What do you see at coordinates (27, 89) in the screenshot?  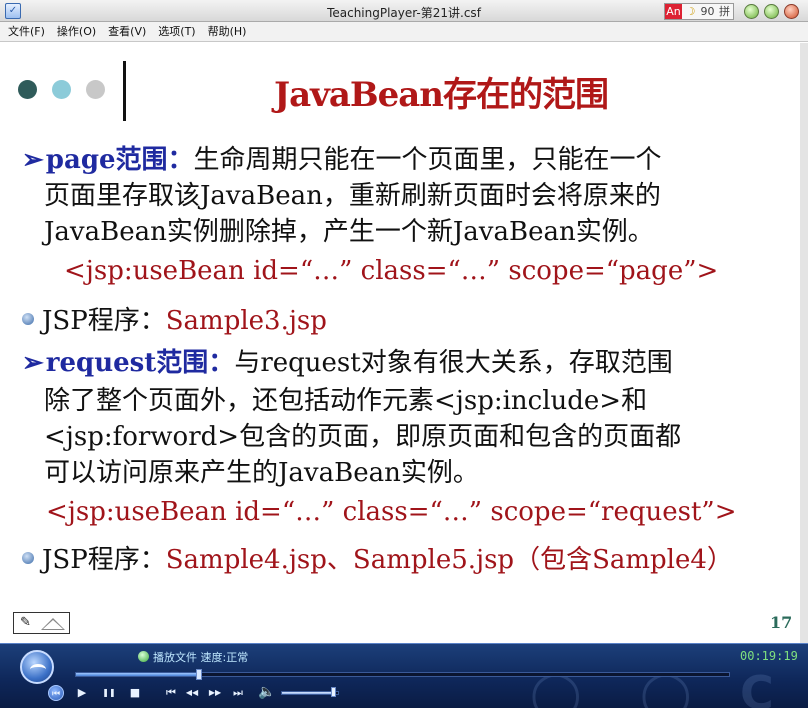 I see `decor-dot-dark` at bounding box center [27, 89].